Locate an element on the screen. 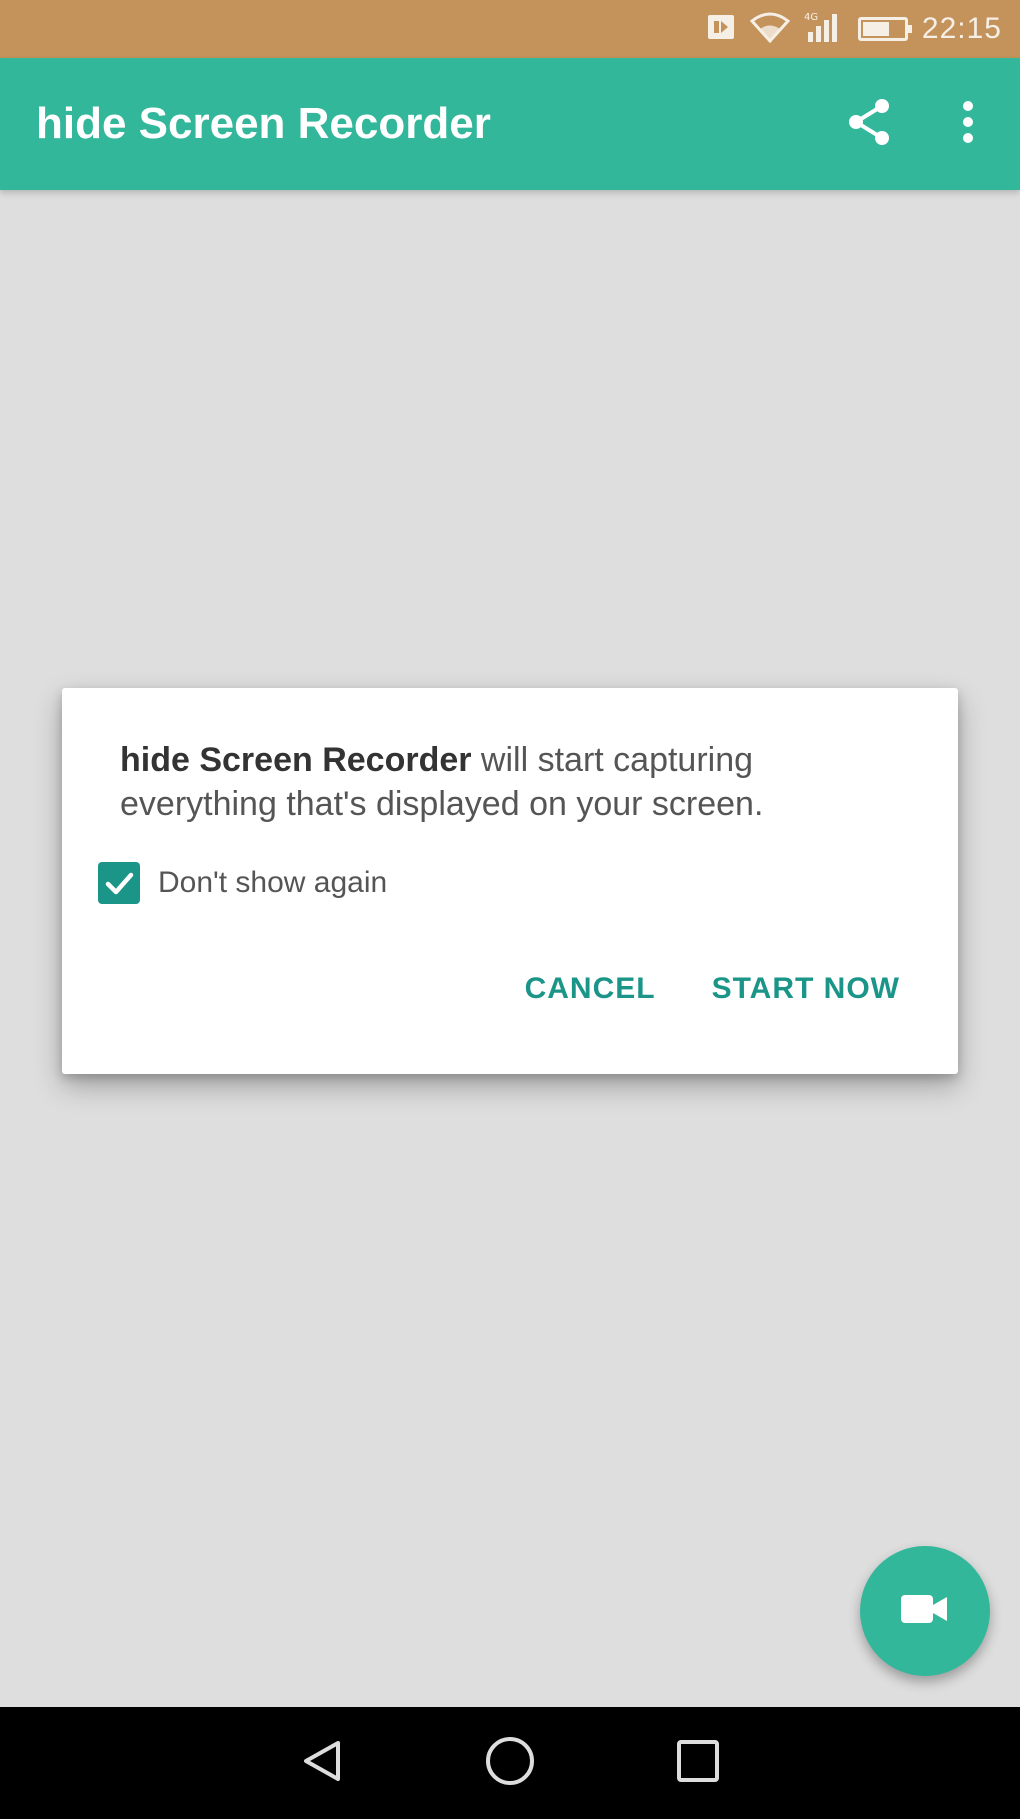 The image size is (1020, 1819). notification-icon is located at coordinates (721, 29).